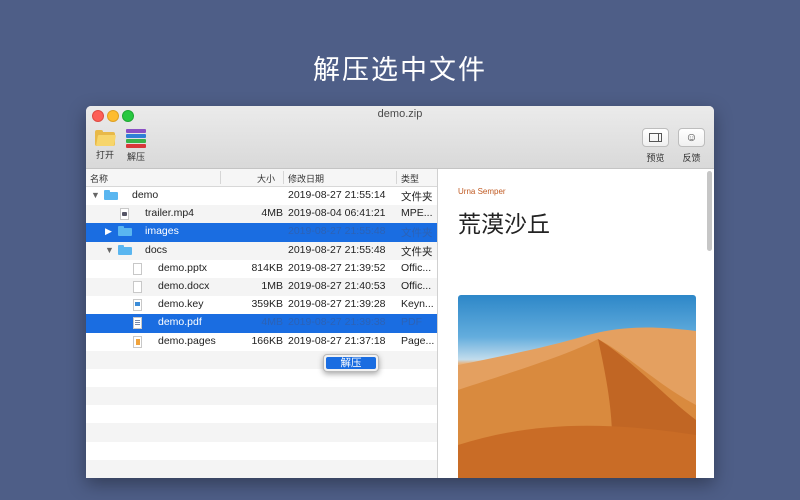  What do you see at coordinates (267, 340) in the screenshot?
I see `row-size: 166KB` at bounding box center [267, 340].